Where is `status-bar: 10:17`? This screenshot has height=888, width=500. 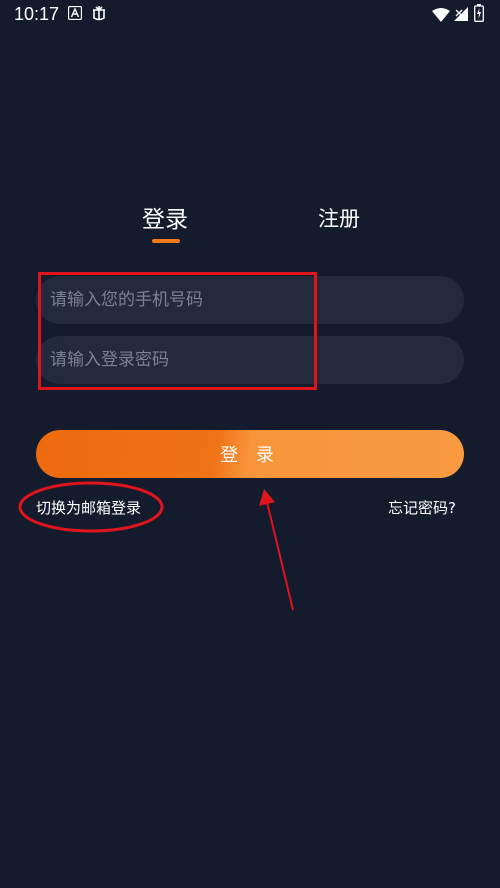 status-bar: 10:17 is located at coordinates (250, 15).